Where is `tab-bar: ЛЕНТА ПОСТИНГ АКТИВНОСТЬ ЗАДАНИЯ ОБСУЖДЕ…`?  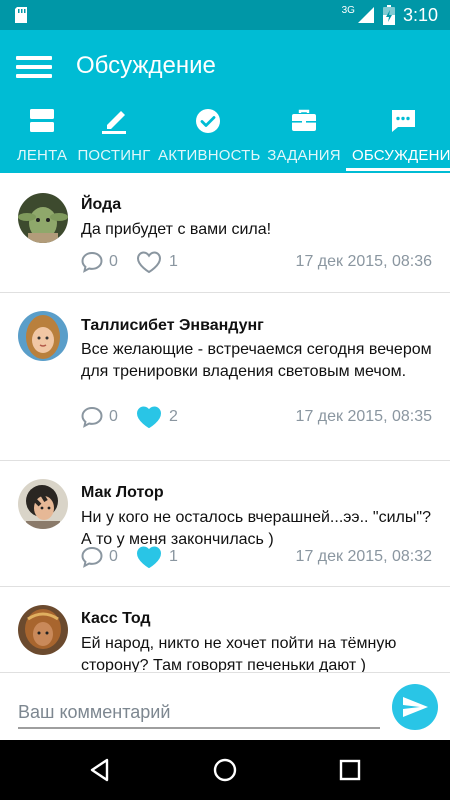
tab-bar: ЛЕНТА ПОСТИНГ АКТИВНОСТЬ ЗАДАНИЯ ОБСУЖДЕ… is located at coordinates (225, 137).